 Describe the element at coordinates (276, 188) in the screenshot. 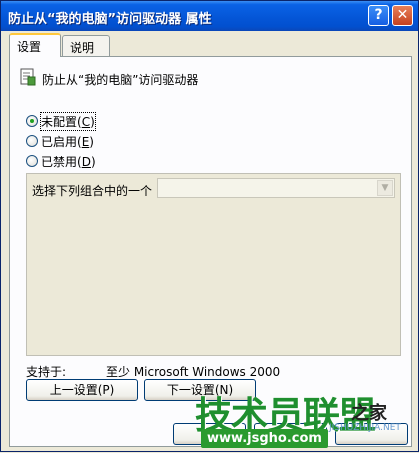

I see `combination-select: ▼` at that location.